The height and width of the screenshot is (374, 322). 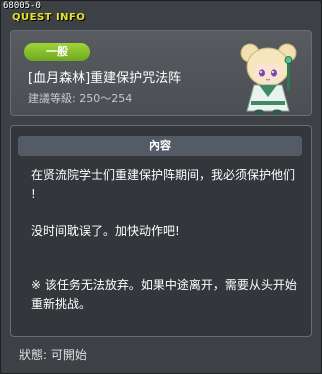 What do you see at coordinates (49, 17) in the screenshot?
I see `window-title: QUEST INFO` at bounding box center [49, 17].